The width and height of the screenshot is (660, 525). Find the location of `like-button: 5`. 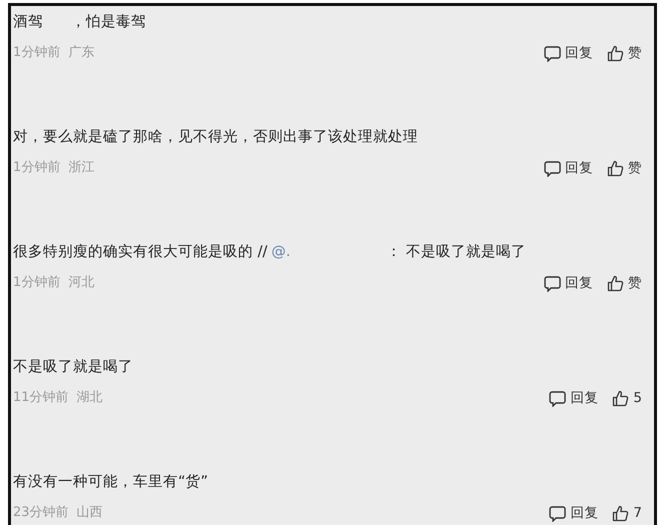

like-button: 5 is located at coordinates (627, 398).